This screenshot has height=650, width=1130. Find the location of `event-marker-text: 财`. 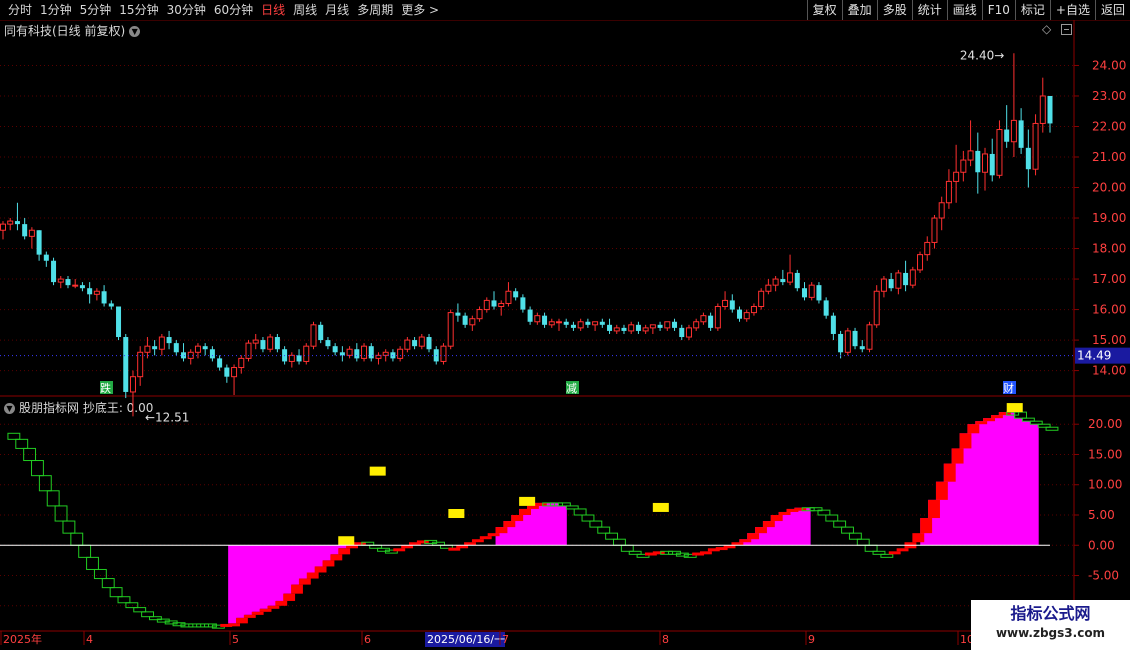

event-marker-text: 财 is located at coordinates (1008, 388).